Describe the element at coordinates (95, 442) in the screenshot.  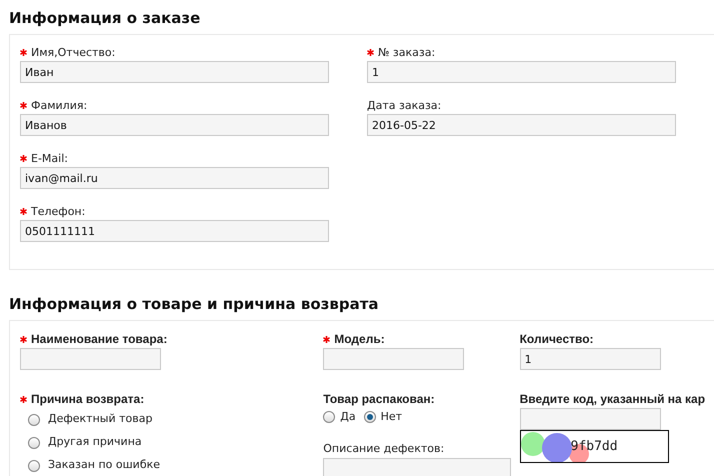
I see `option-label: Другая причина` at that location.